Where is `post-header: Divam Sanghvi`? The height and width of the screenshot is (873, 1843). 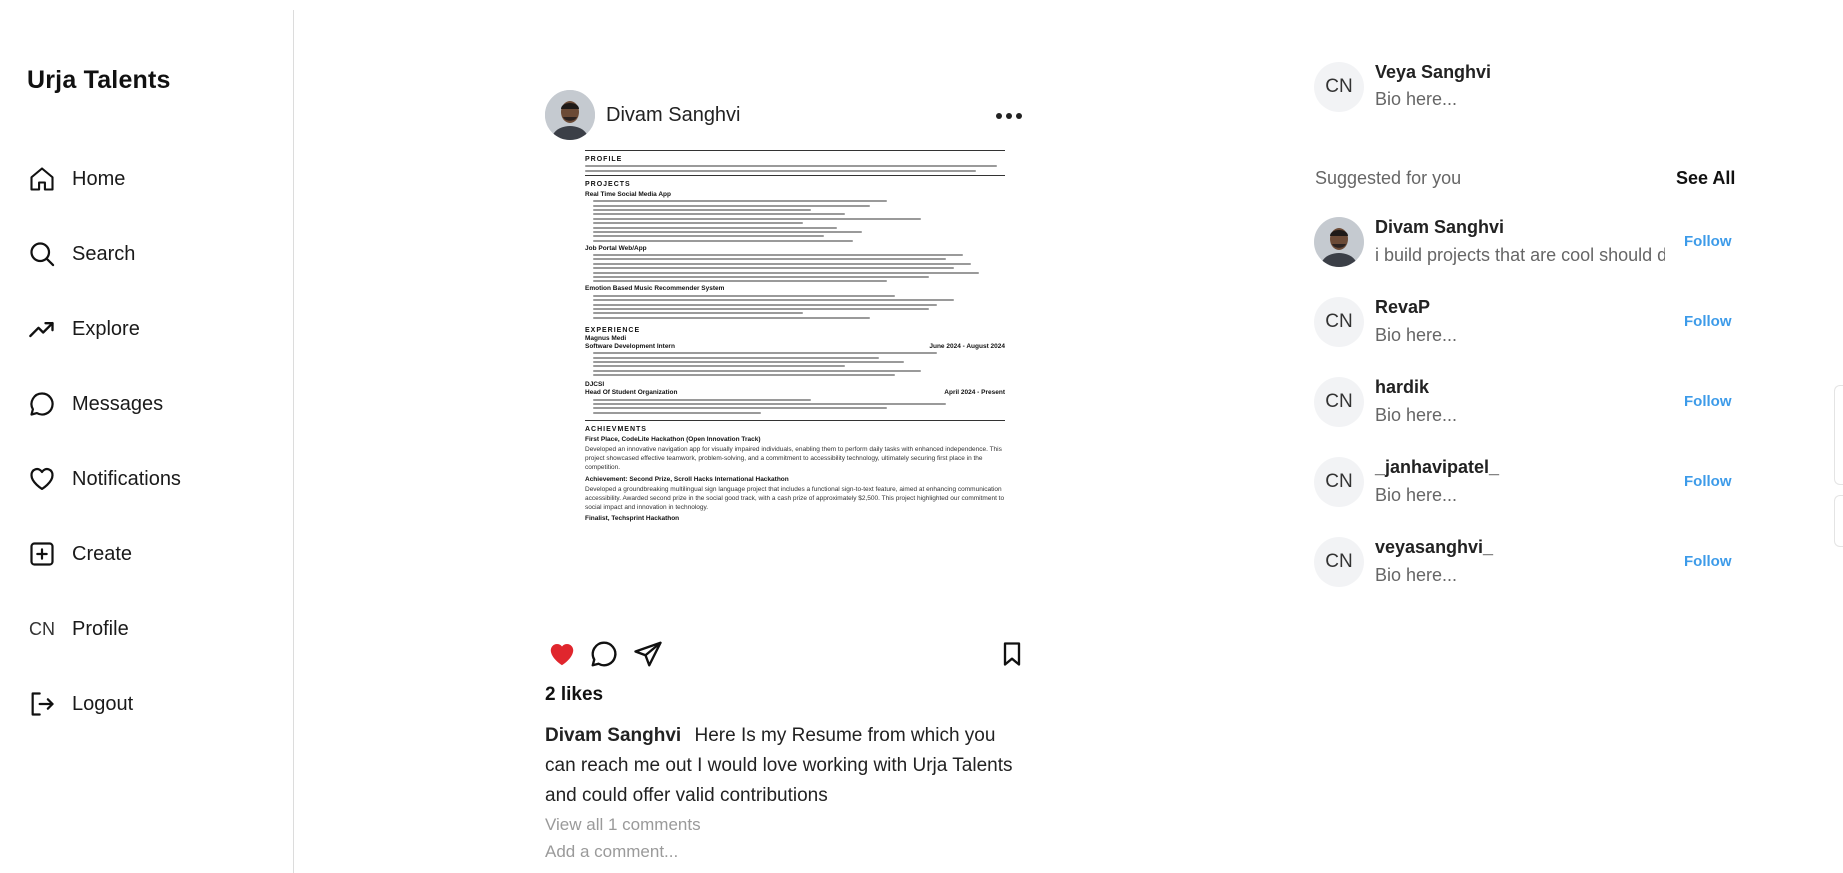
post-header: Divam Sanghvi is located at coordinates (785, 115).